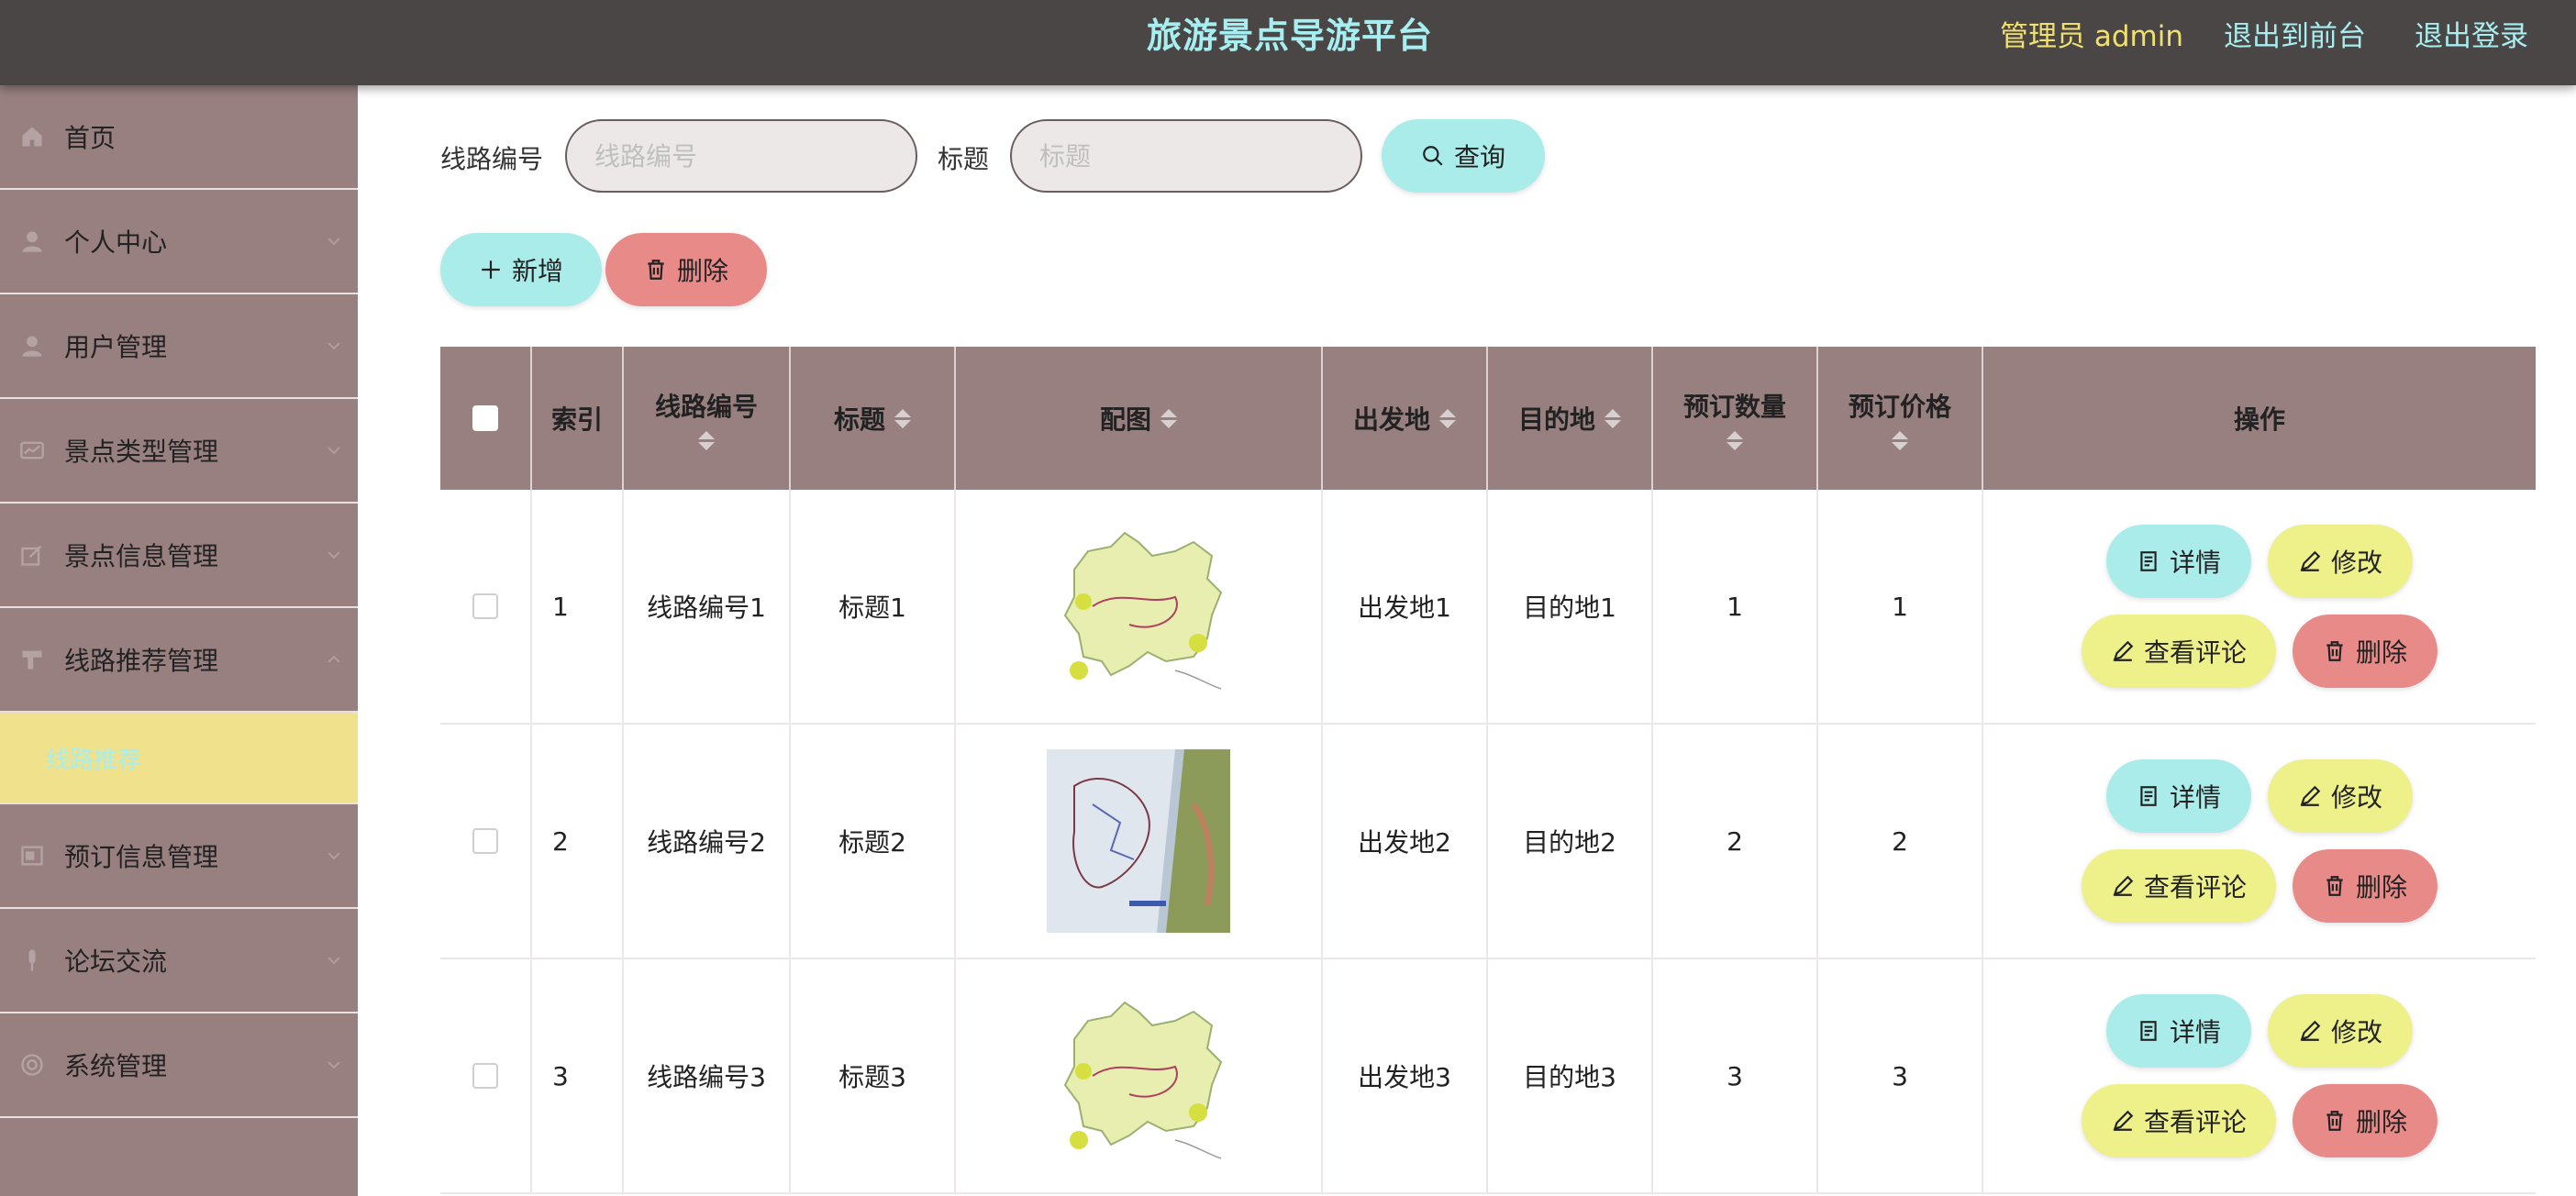  Describe the element at coordinates (741, 156) in the screenshot. I see `route-no-input` at that location.